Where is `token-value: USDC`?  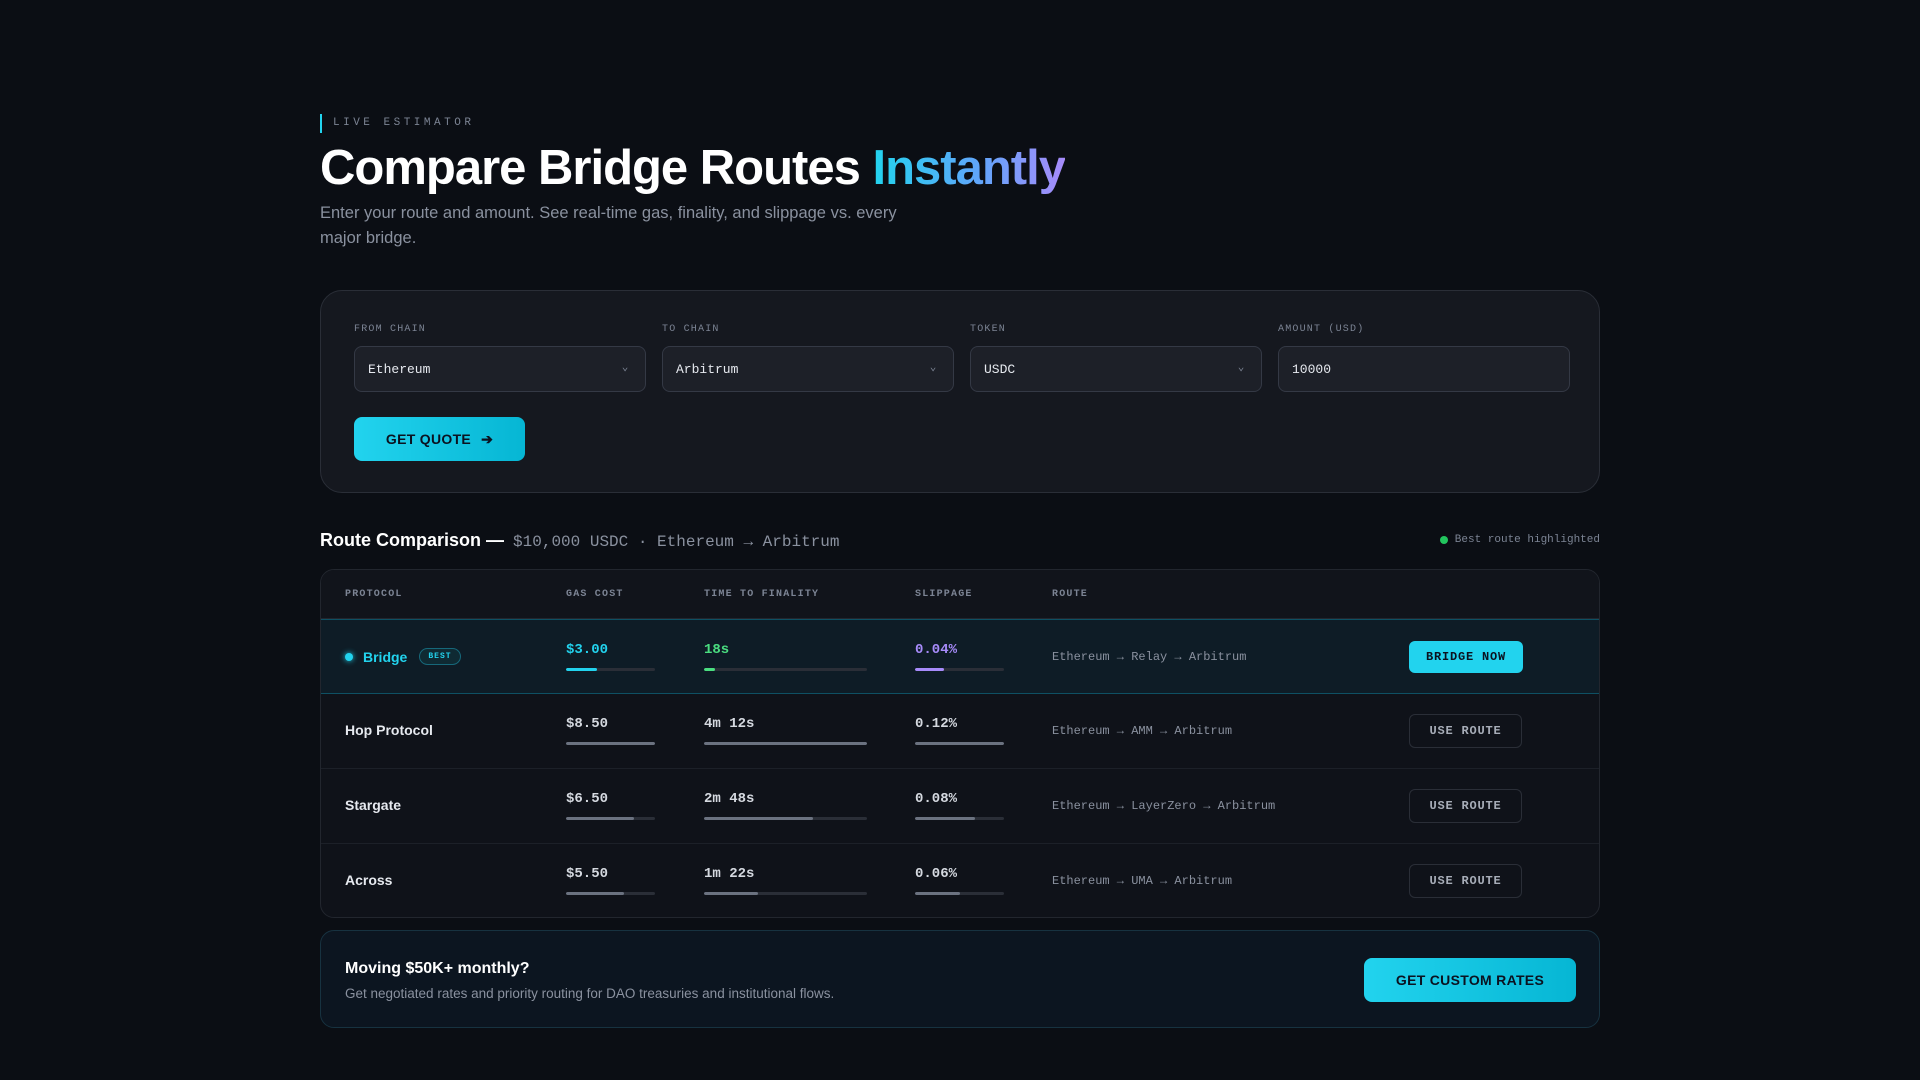 token-value: USDC is located at coordinates (1000, 369).